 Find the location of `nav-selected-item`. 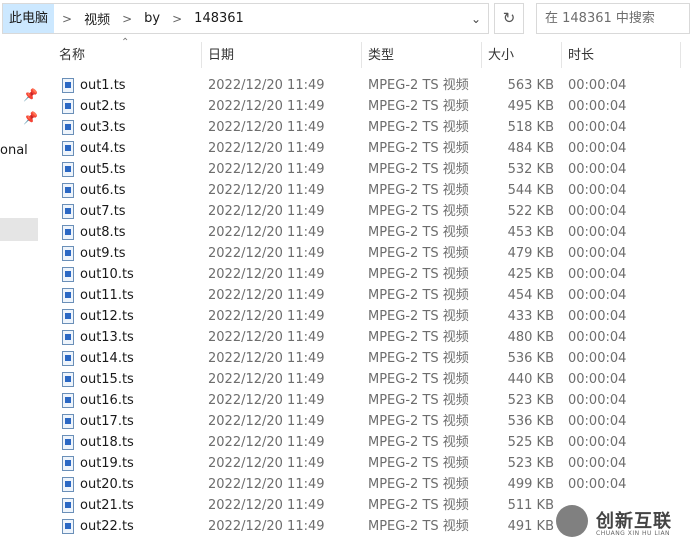

nav-selected-item is located at coordinates (19, 229).